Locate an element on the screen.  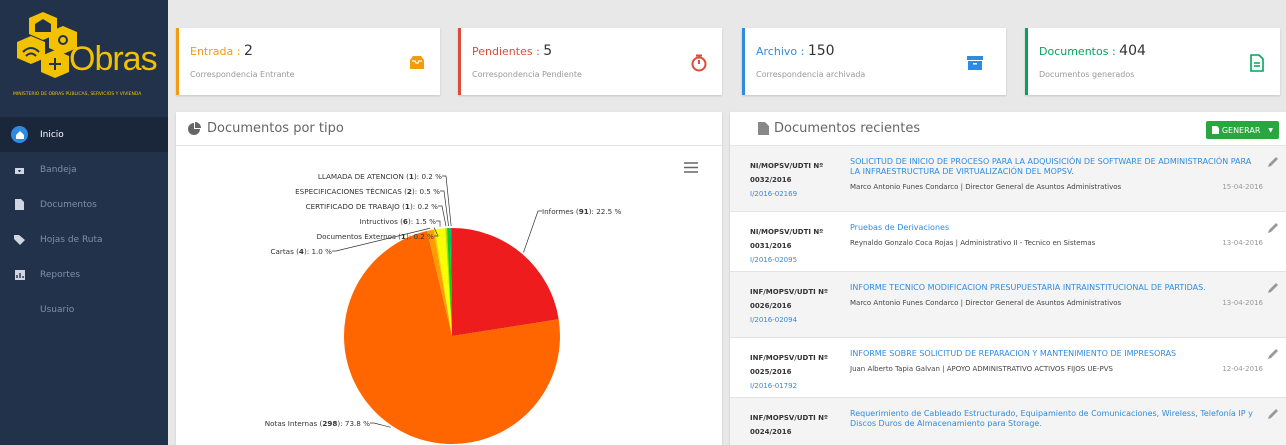
document-icon is located at coordinates (19, 204).